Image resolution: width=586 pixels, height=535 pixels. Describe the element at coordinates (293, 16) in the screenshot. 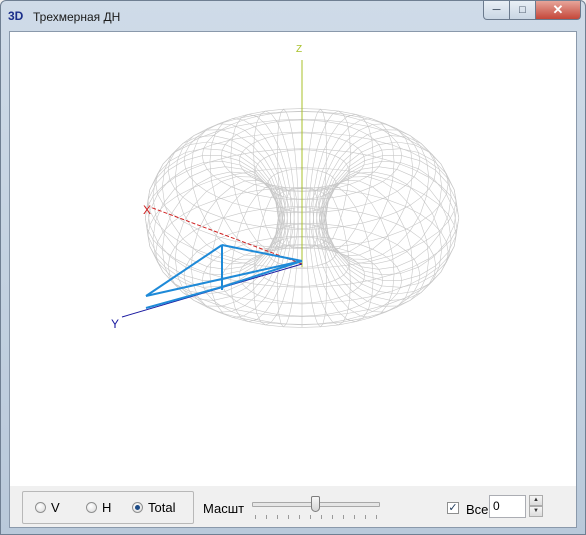

I see `title-bar: 3D Трехмерная ДН ─ □ ✕` at that location.